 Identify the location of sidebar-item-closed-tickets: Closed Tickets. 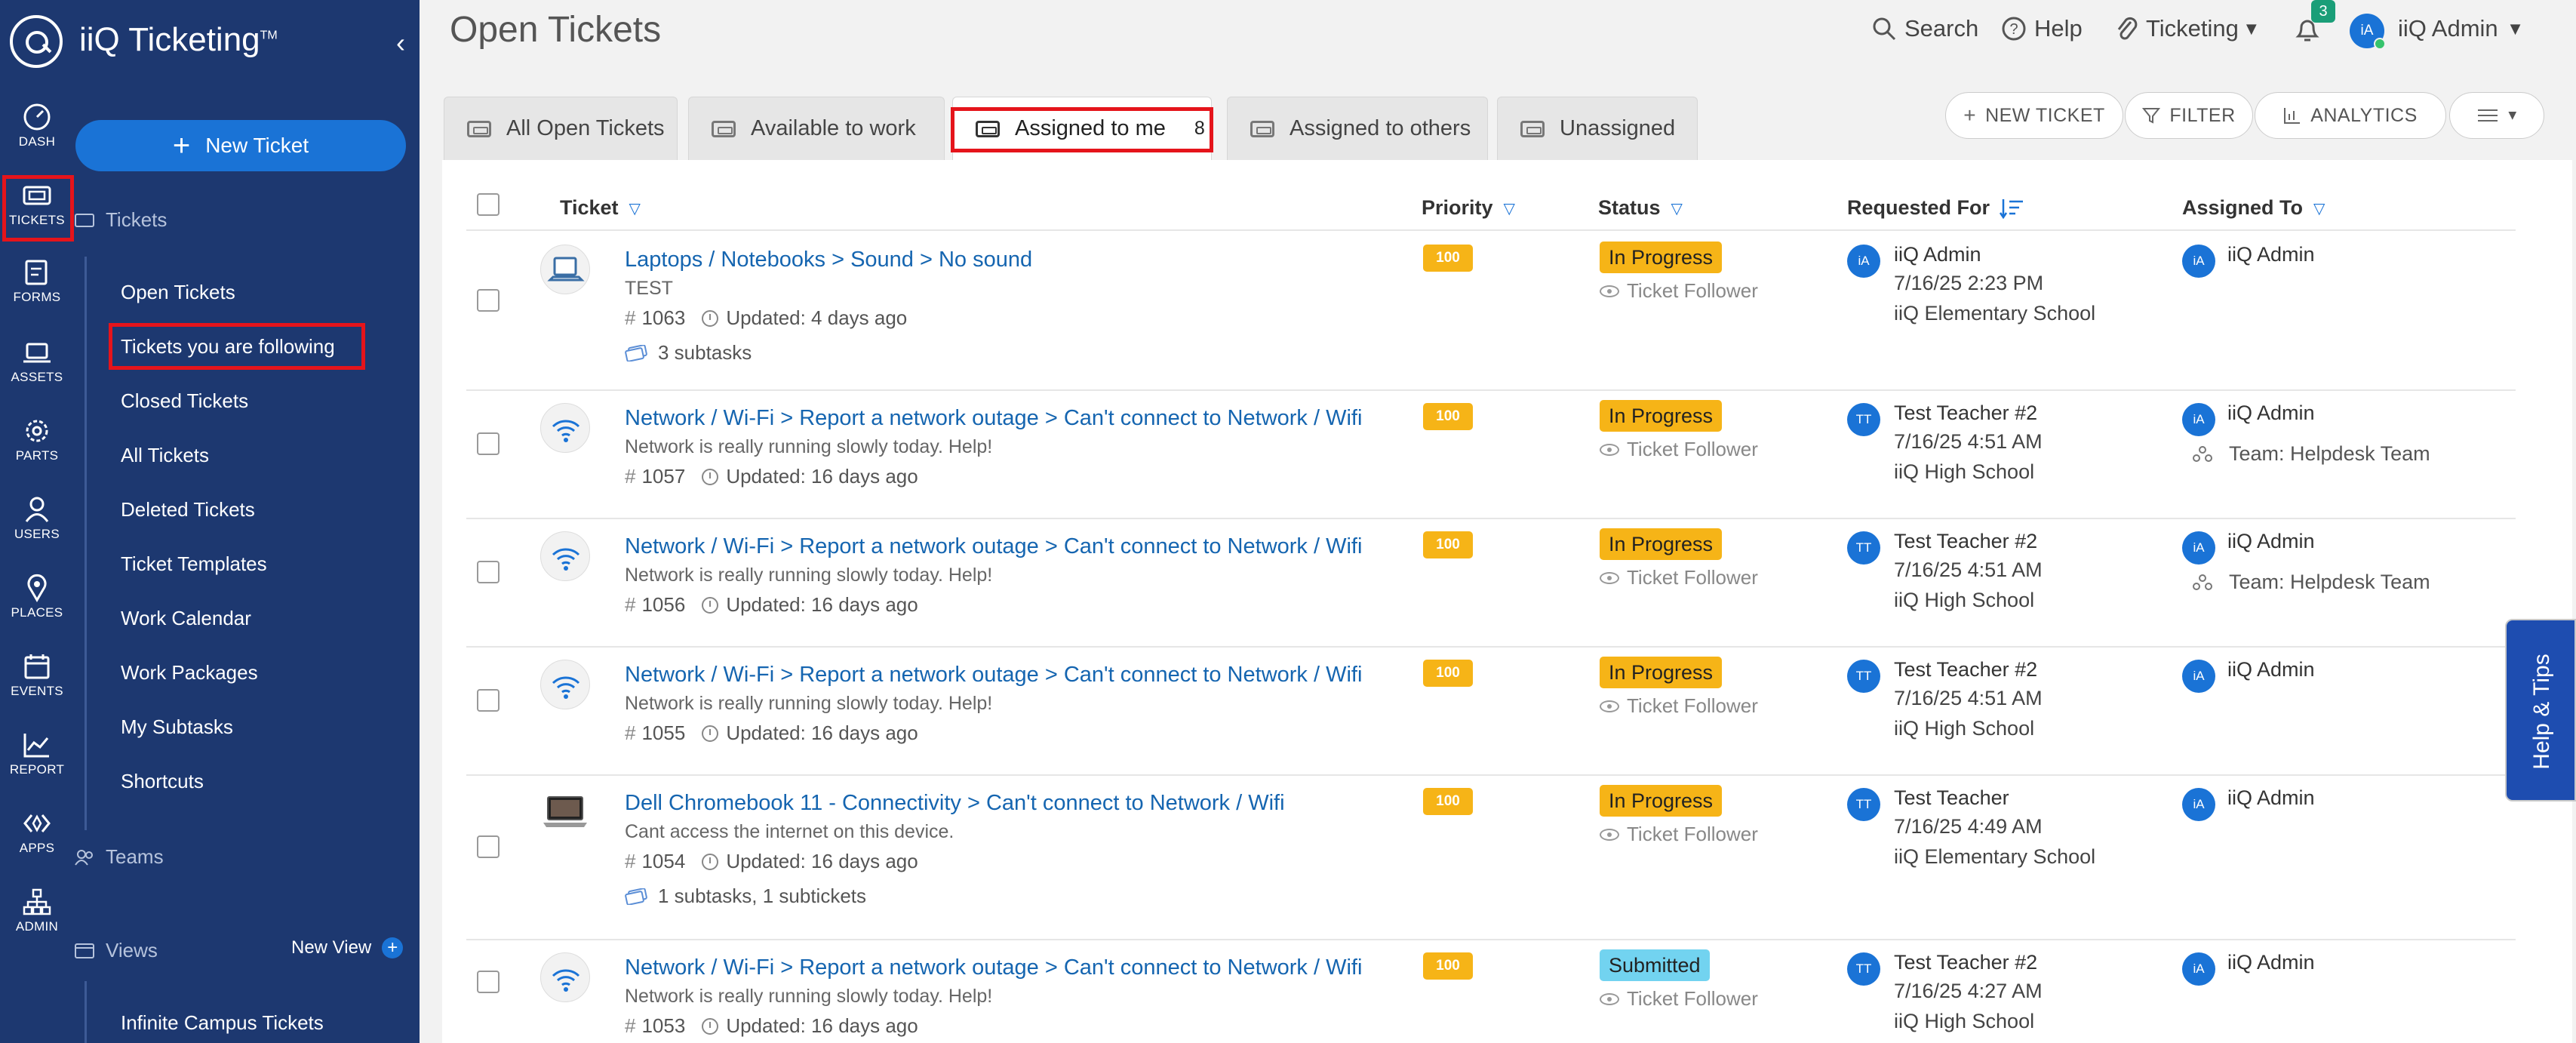
(184, 401).